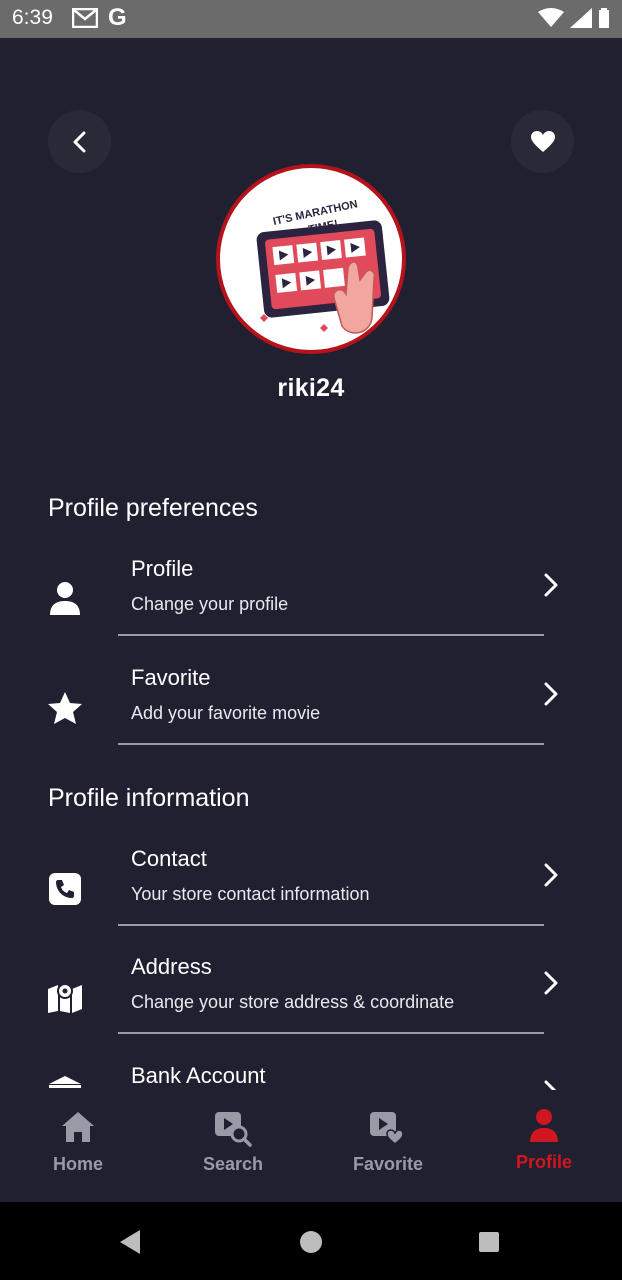  What do you see at coordinates (65, 889) in the screenshot?
I see `phone-icon` at bounding box center [65, 889].